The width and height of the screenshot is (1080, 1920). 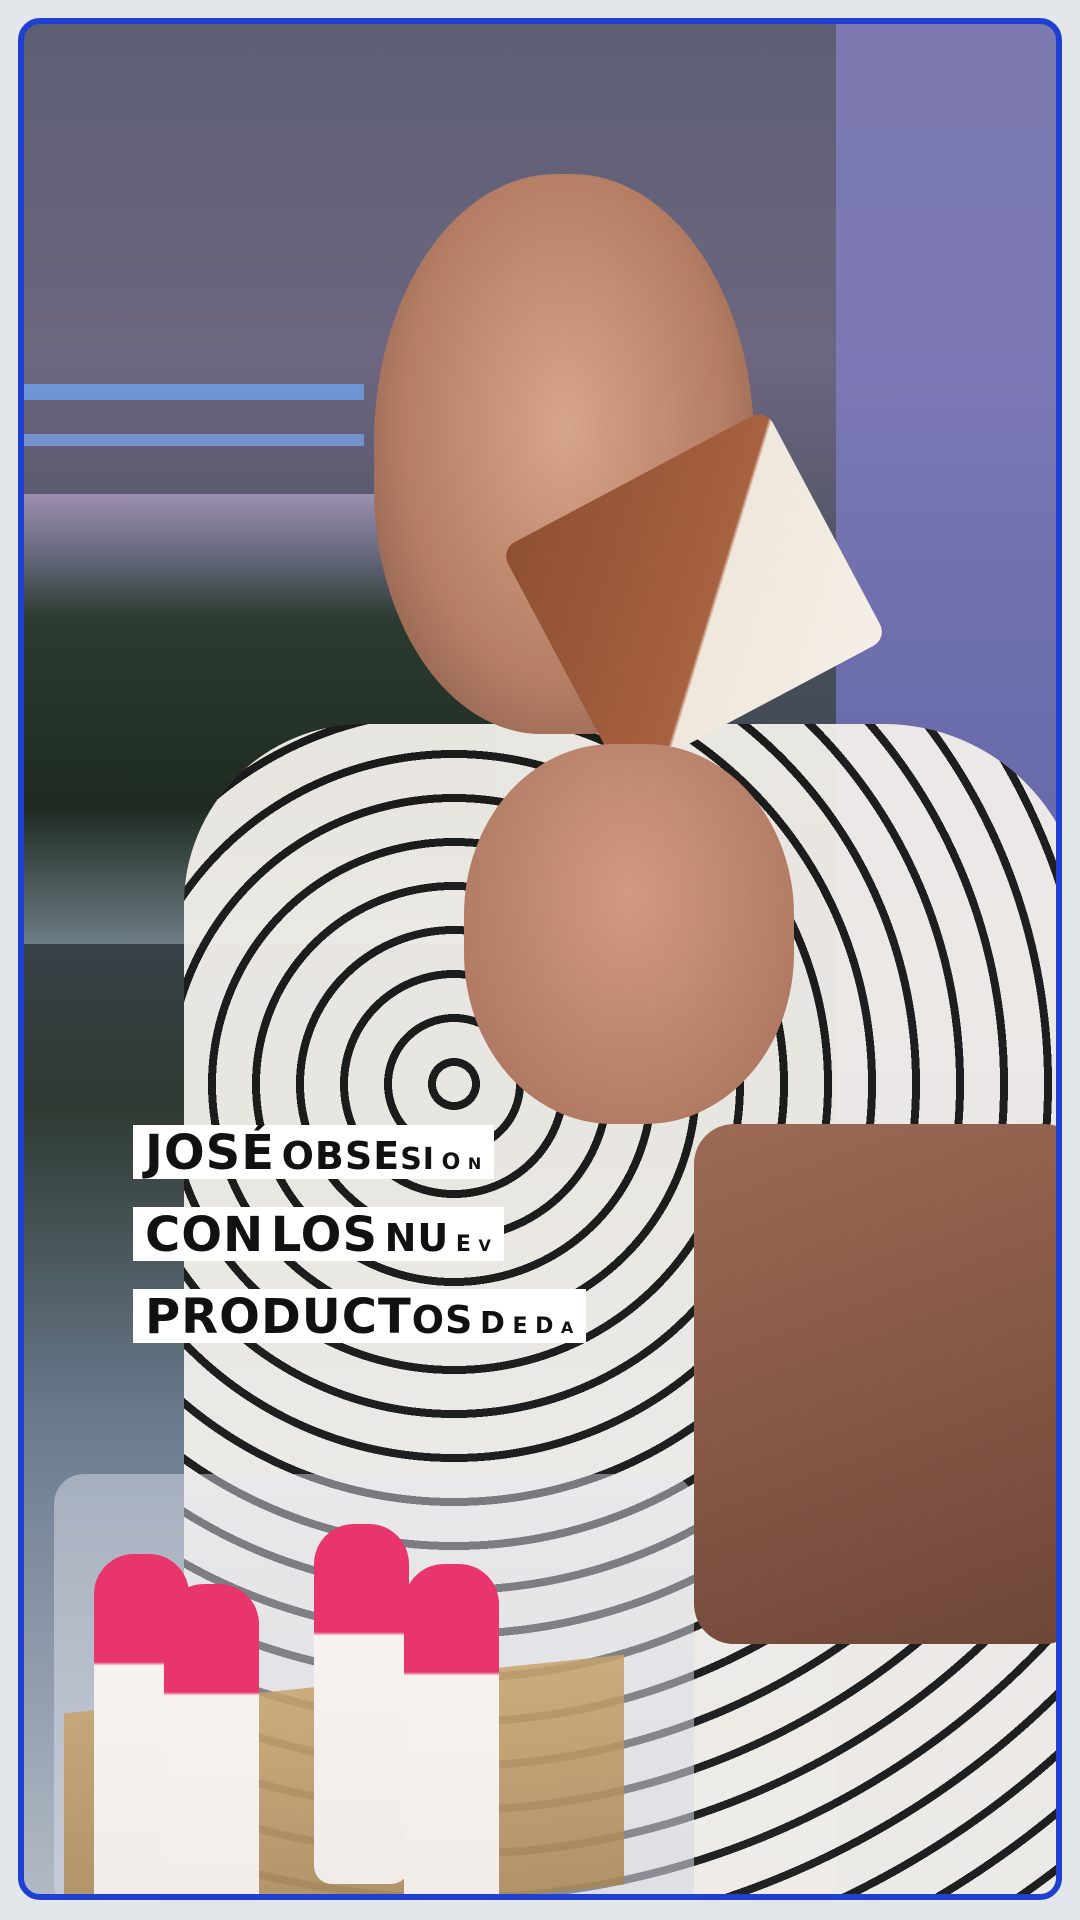 I want to click on caption-line-2: CON LOS NU E V, so click(x=318, y=1234).